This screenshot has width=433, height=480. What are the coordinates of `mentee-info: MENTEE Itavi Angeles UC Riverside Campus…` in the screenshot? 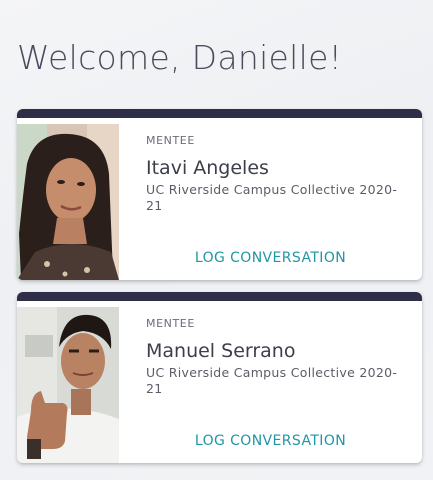 It's located at (279, 174).